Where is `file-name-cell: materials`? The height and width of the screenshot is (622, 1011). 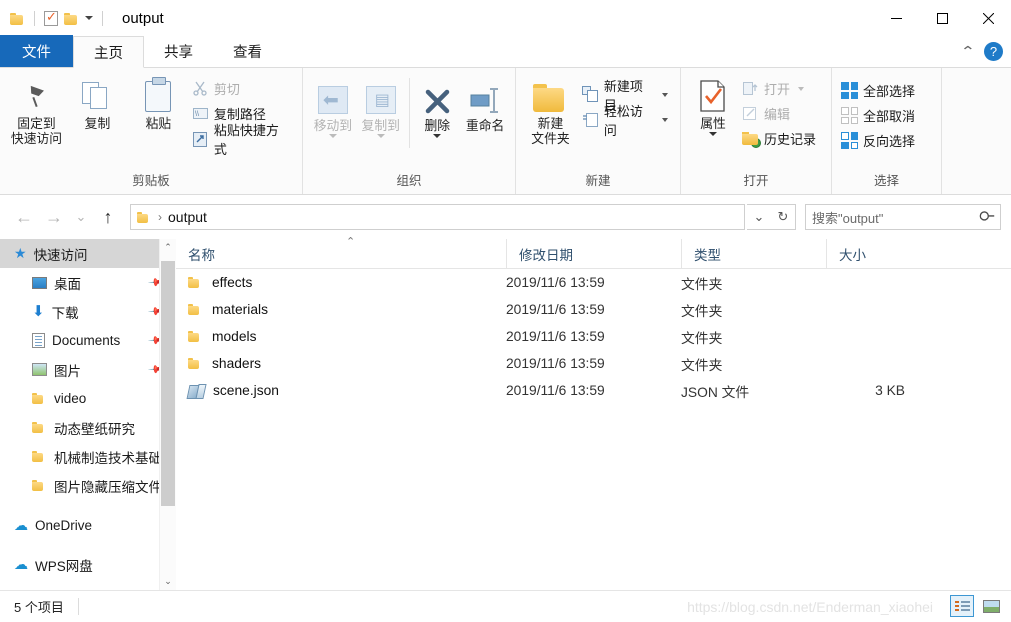 file-name-cell: materials is located at coordinates (341, 309).